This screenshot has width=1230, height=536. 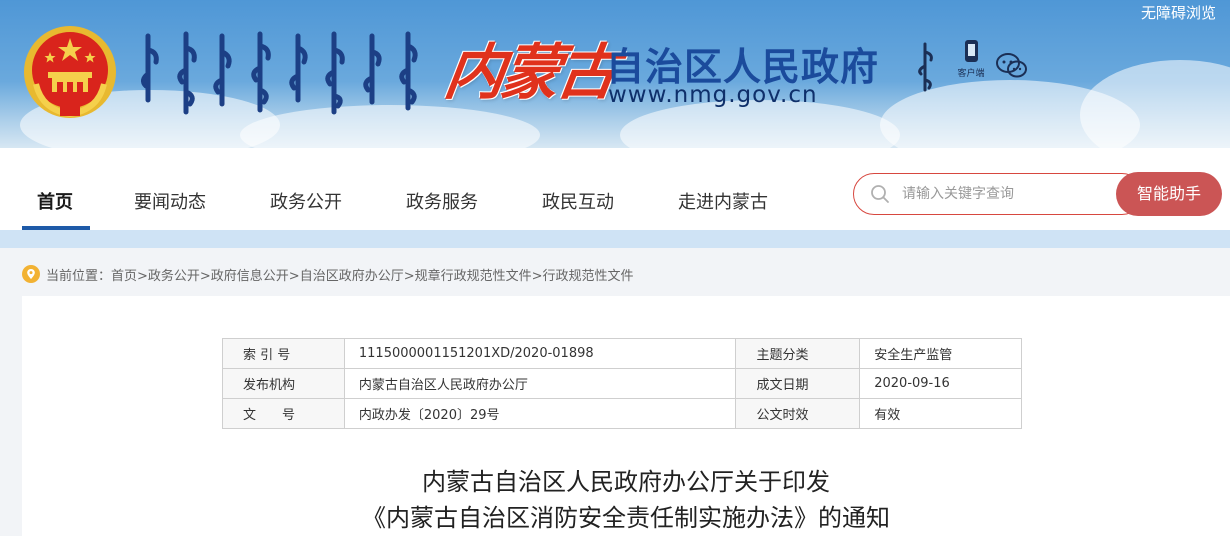 What do you see at coordinates (798, 383) in the screenshot?
I see `written-date-label: 成文日期` at bounding box center [798, 383].